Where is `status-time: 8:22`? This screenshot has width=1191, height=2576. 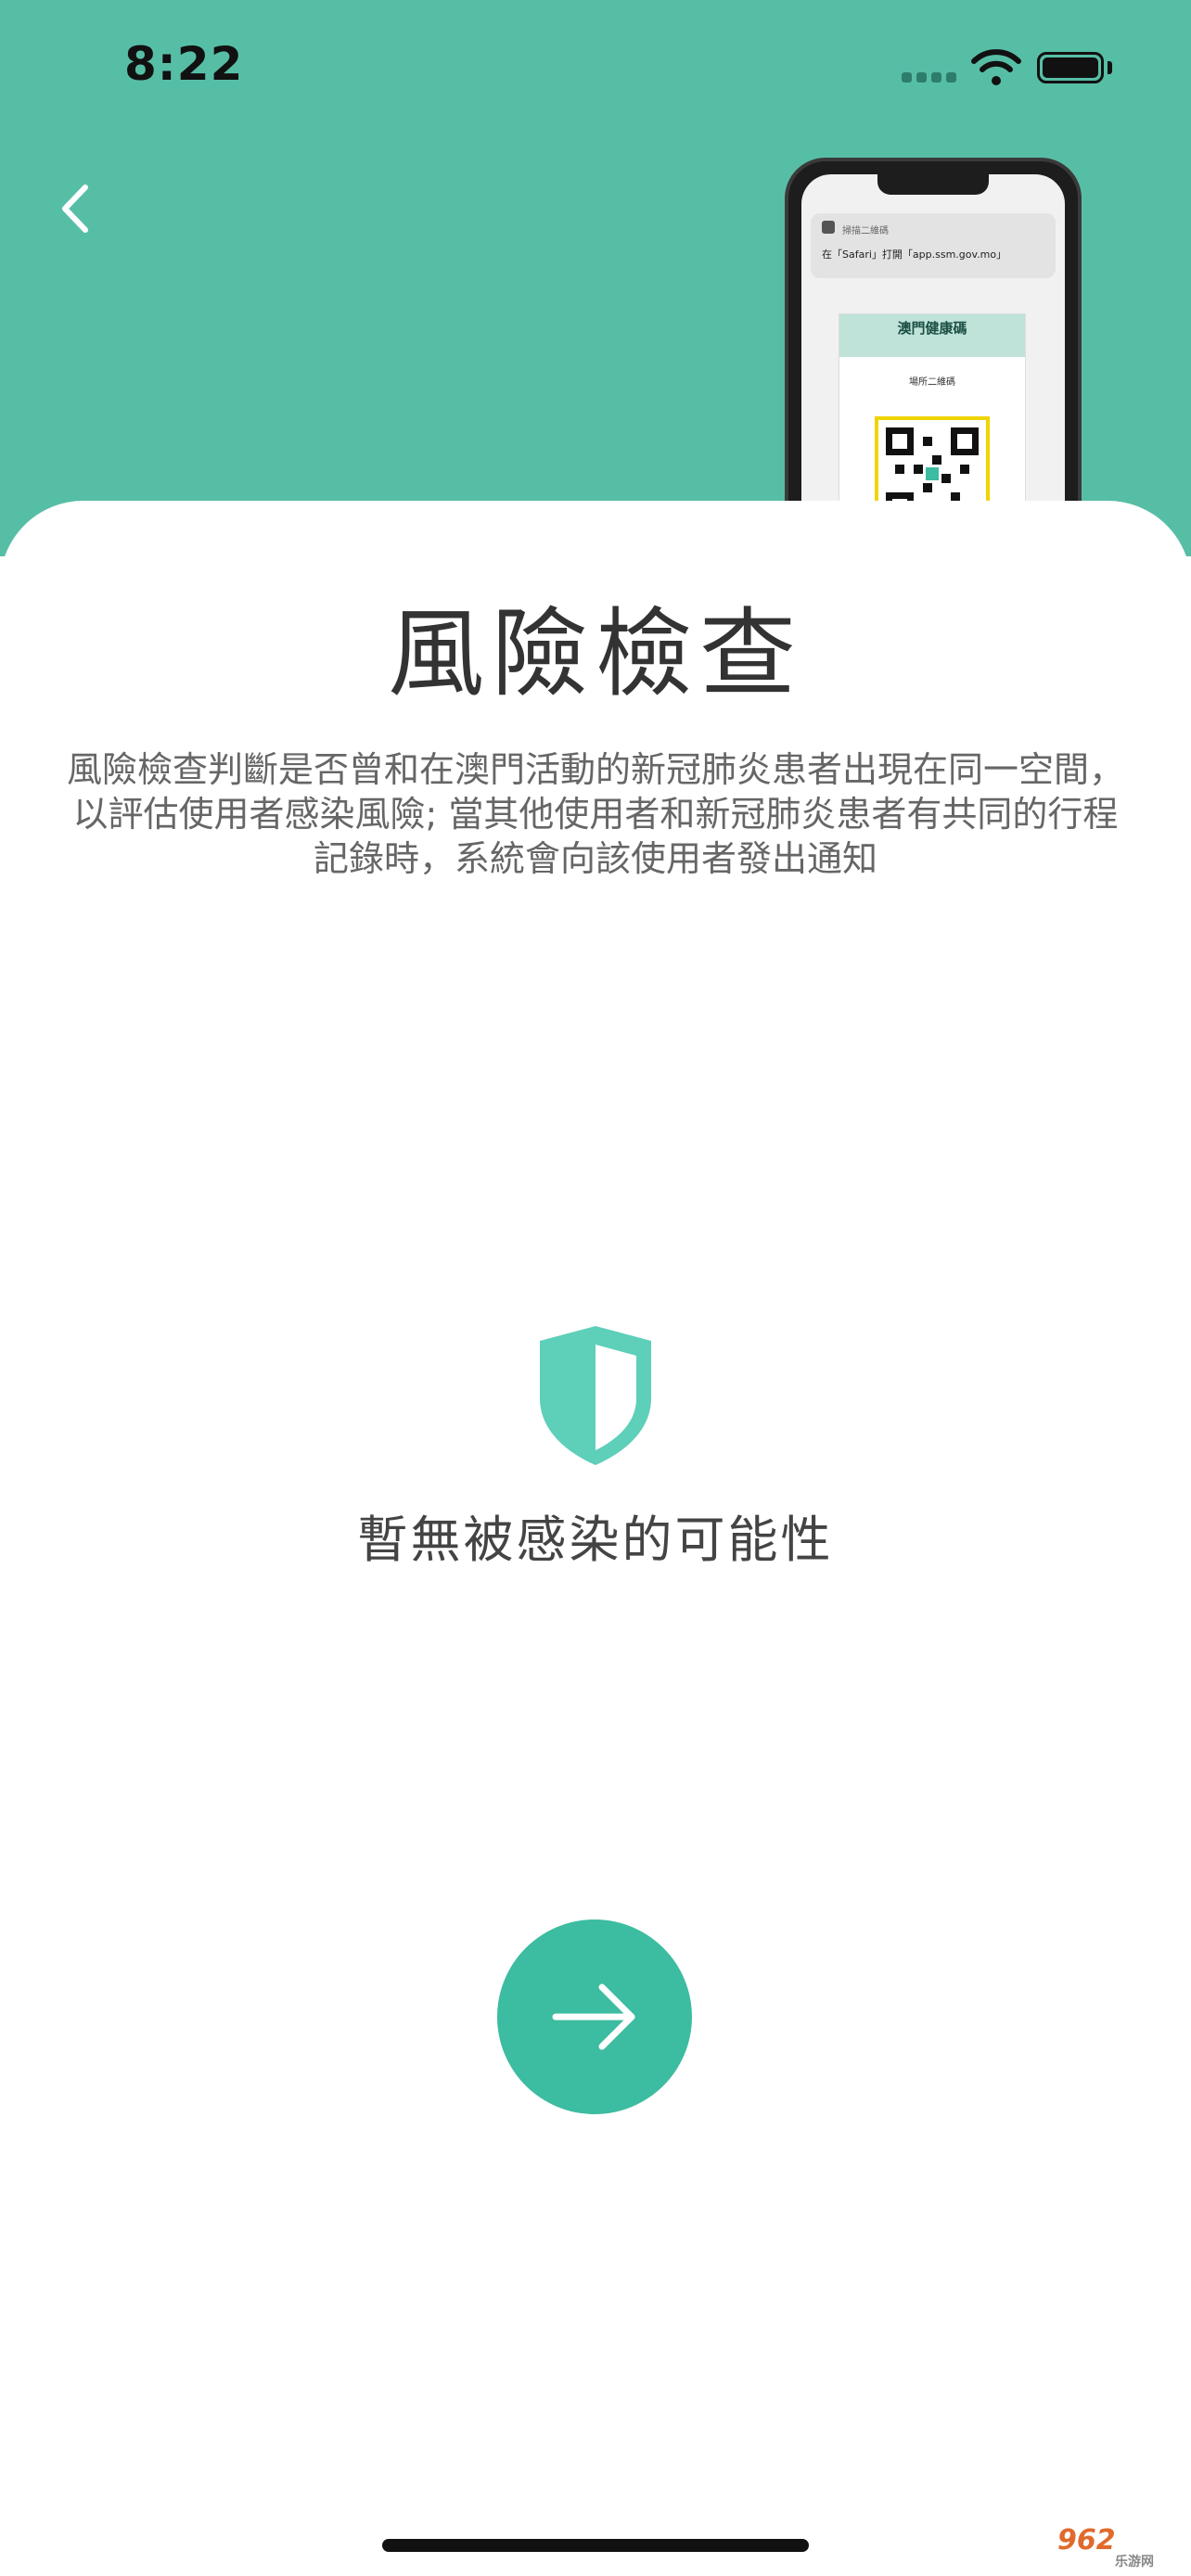
status-time: 8:22 is located at coordinates (184, 64).